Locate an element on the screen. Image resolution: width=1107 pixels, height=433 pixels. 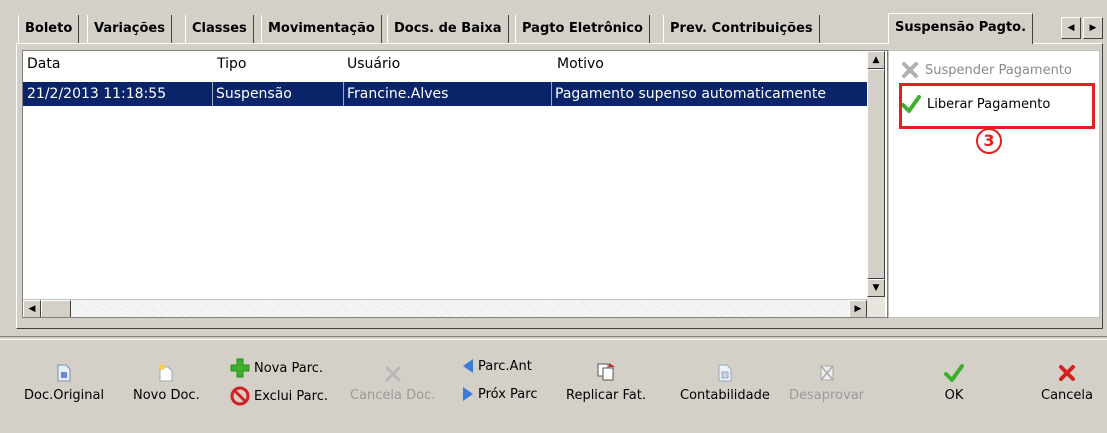
tab-docs-de-baixa: Docs. de Baixa is located at coordinates (448, 29).